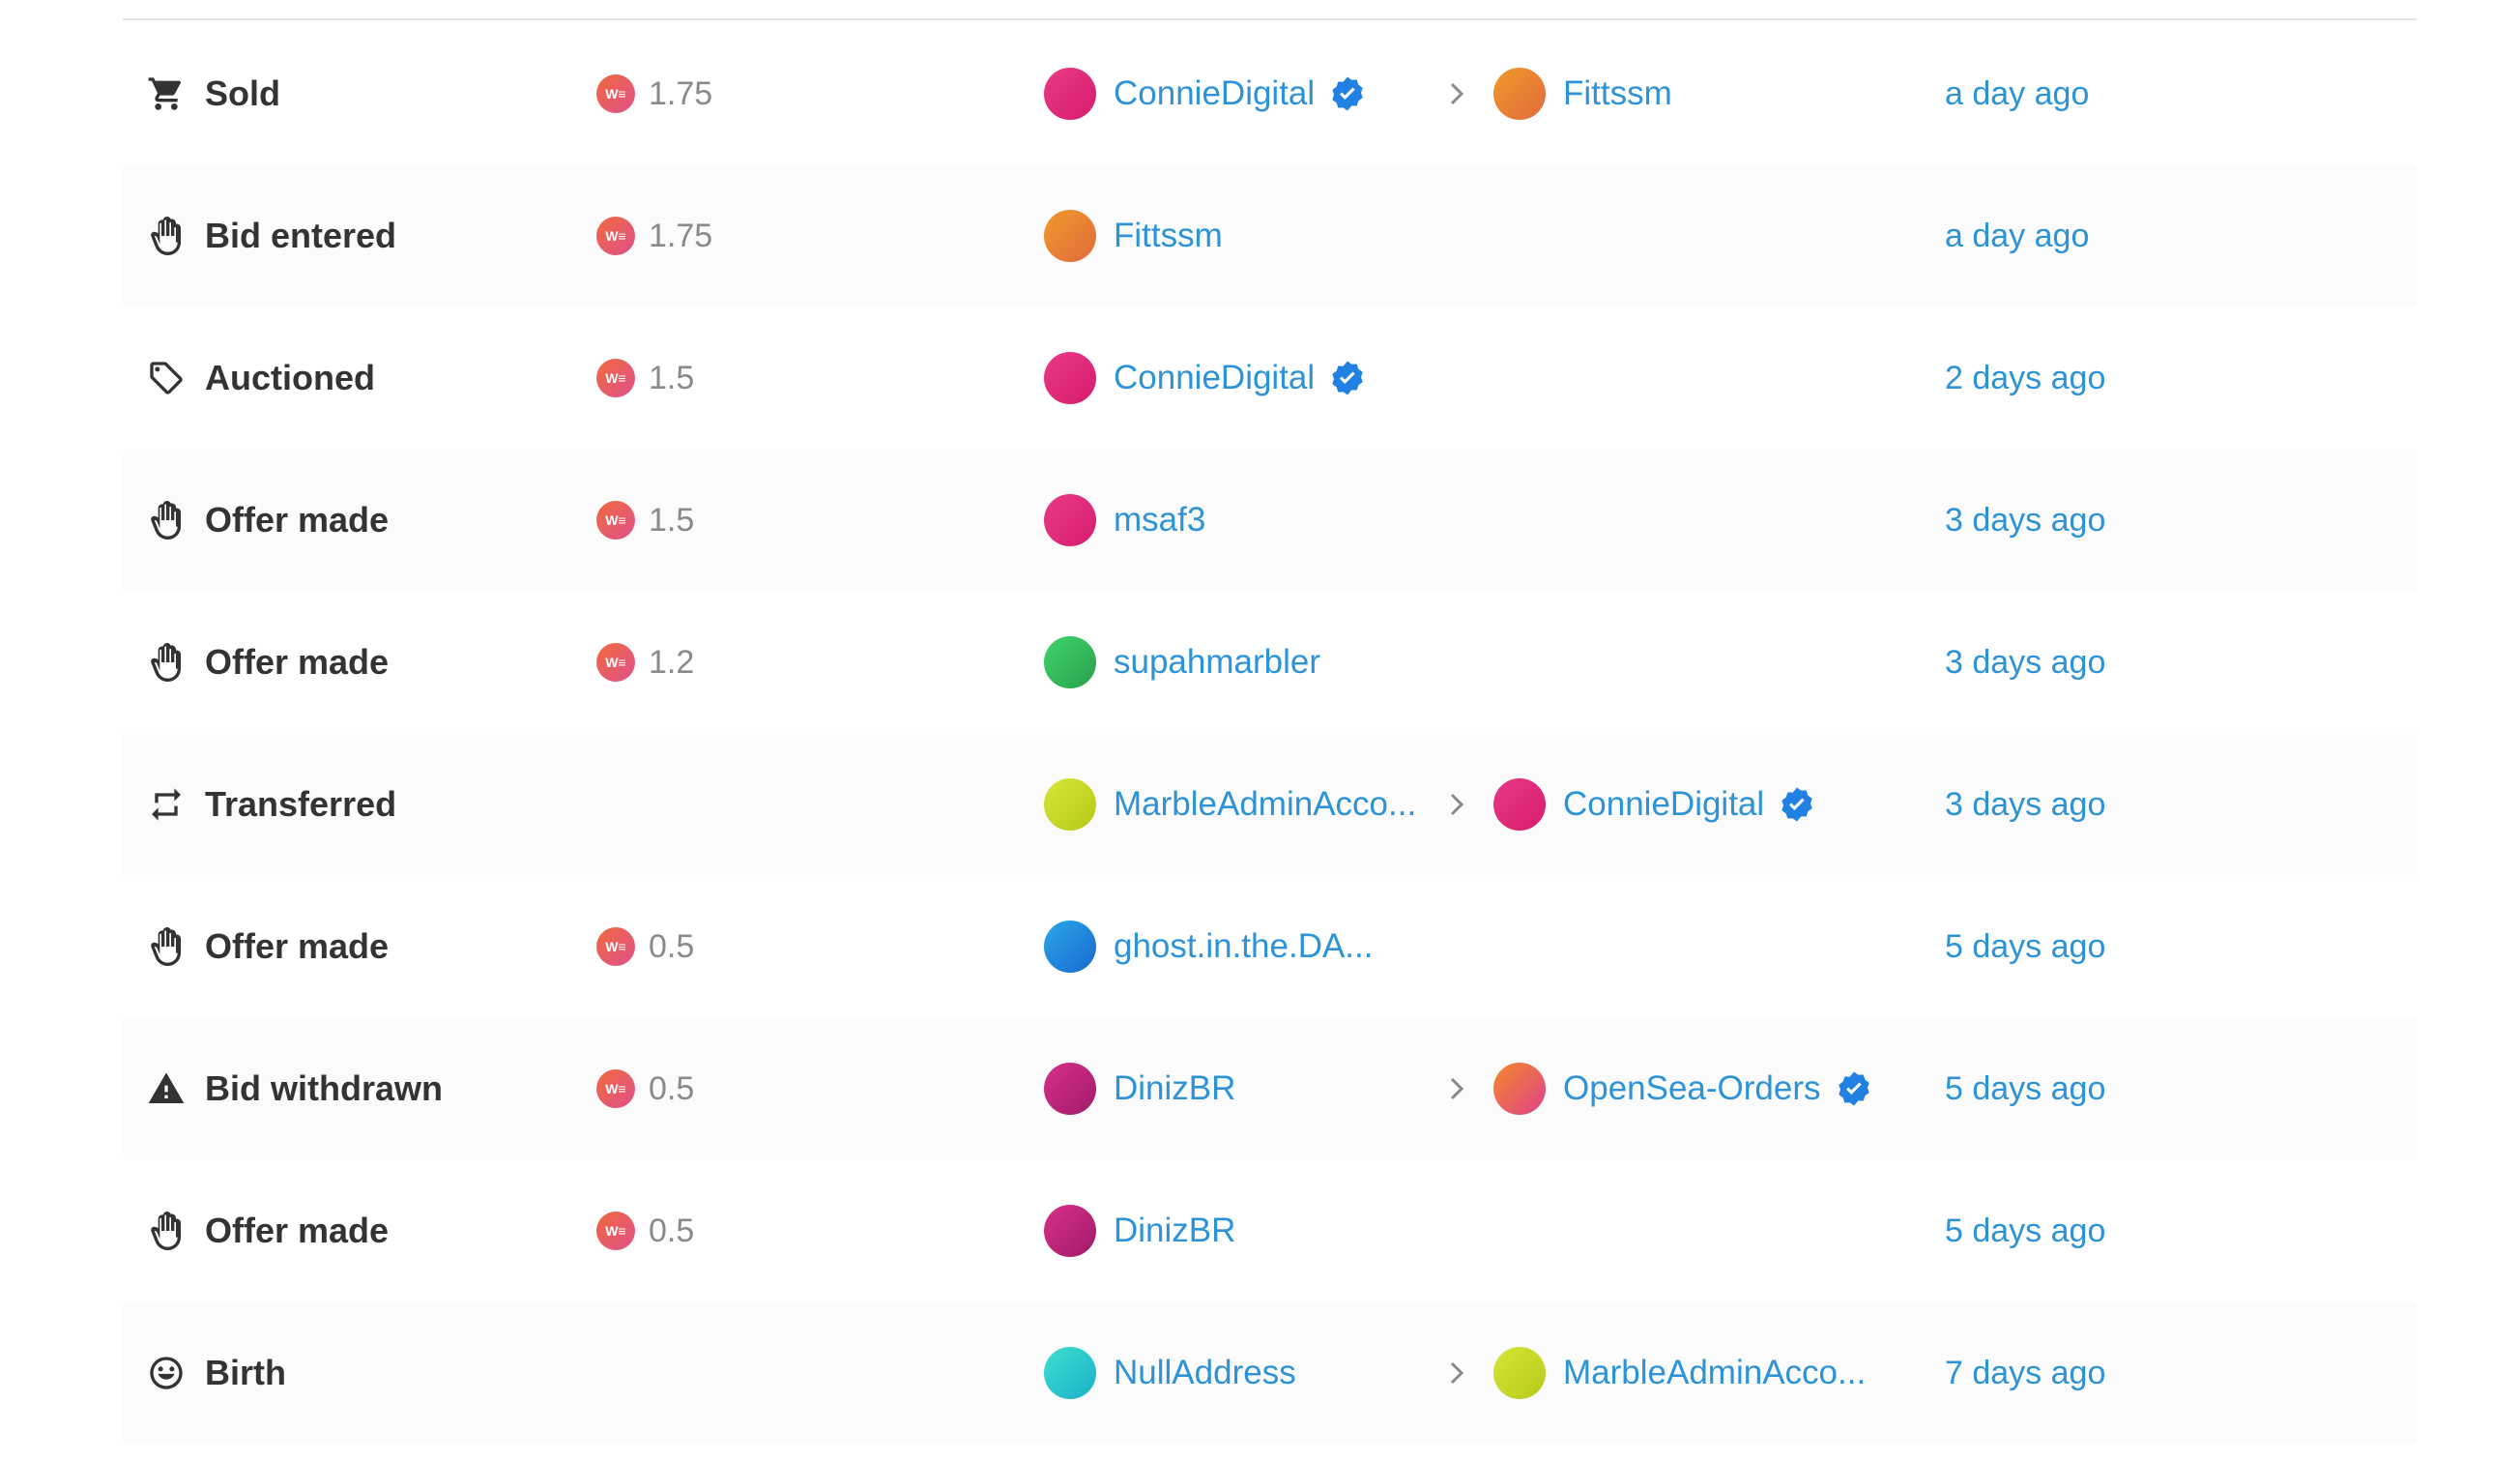  I want to click on tag-icon, so click(167, 378).